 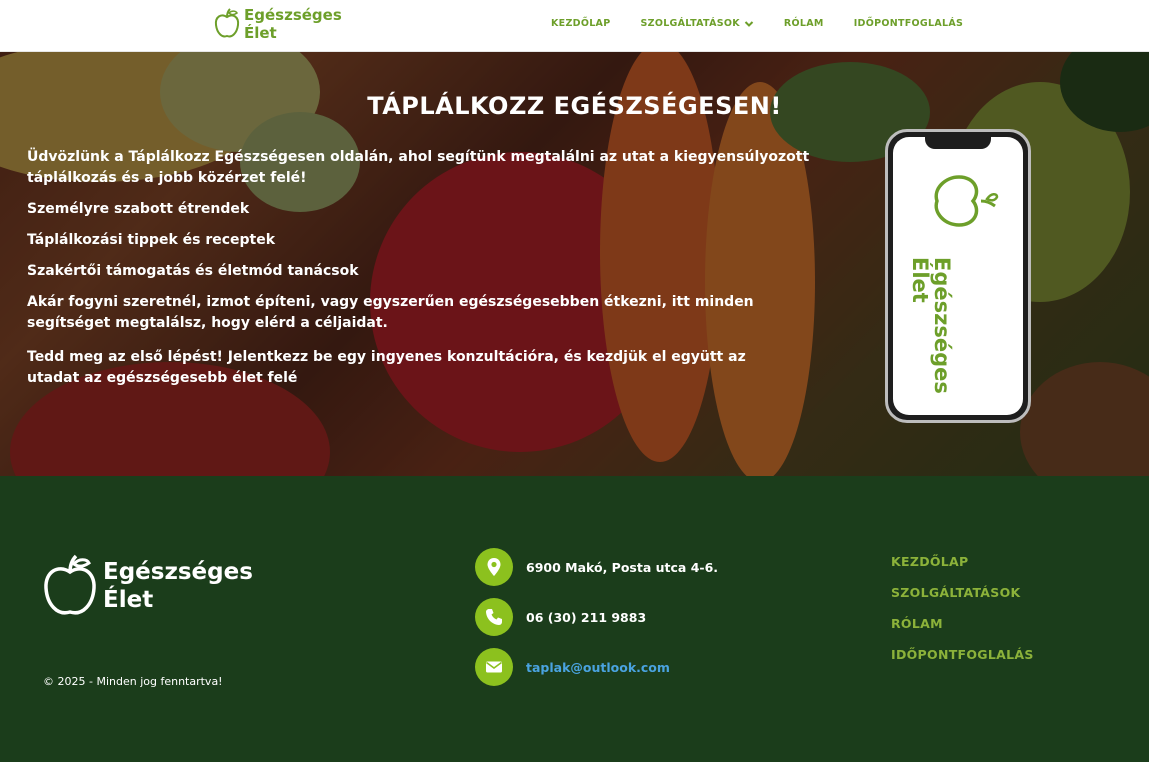 What do you see at coordinates (574, 106) in the screenshot?
I see `hero-title: TÁPLÁLKOZZ EGÉSZSÉGESEN!` at bounding box center [574, 106].